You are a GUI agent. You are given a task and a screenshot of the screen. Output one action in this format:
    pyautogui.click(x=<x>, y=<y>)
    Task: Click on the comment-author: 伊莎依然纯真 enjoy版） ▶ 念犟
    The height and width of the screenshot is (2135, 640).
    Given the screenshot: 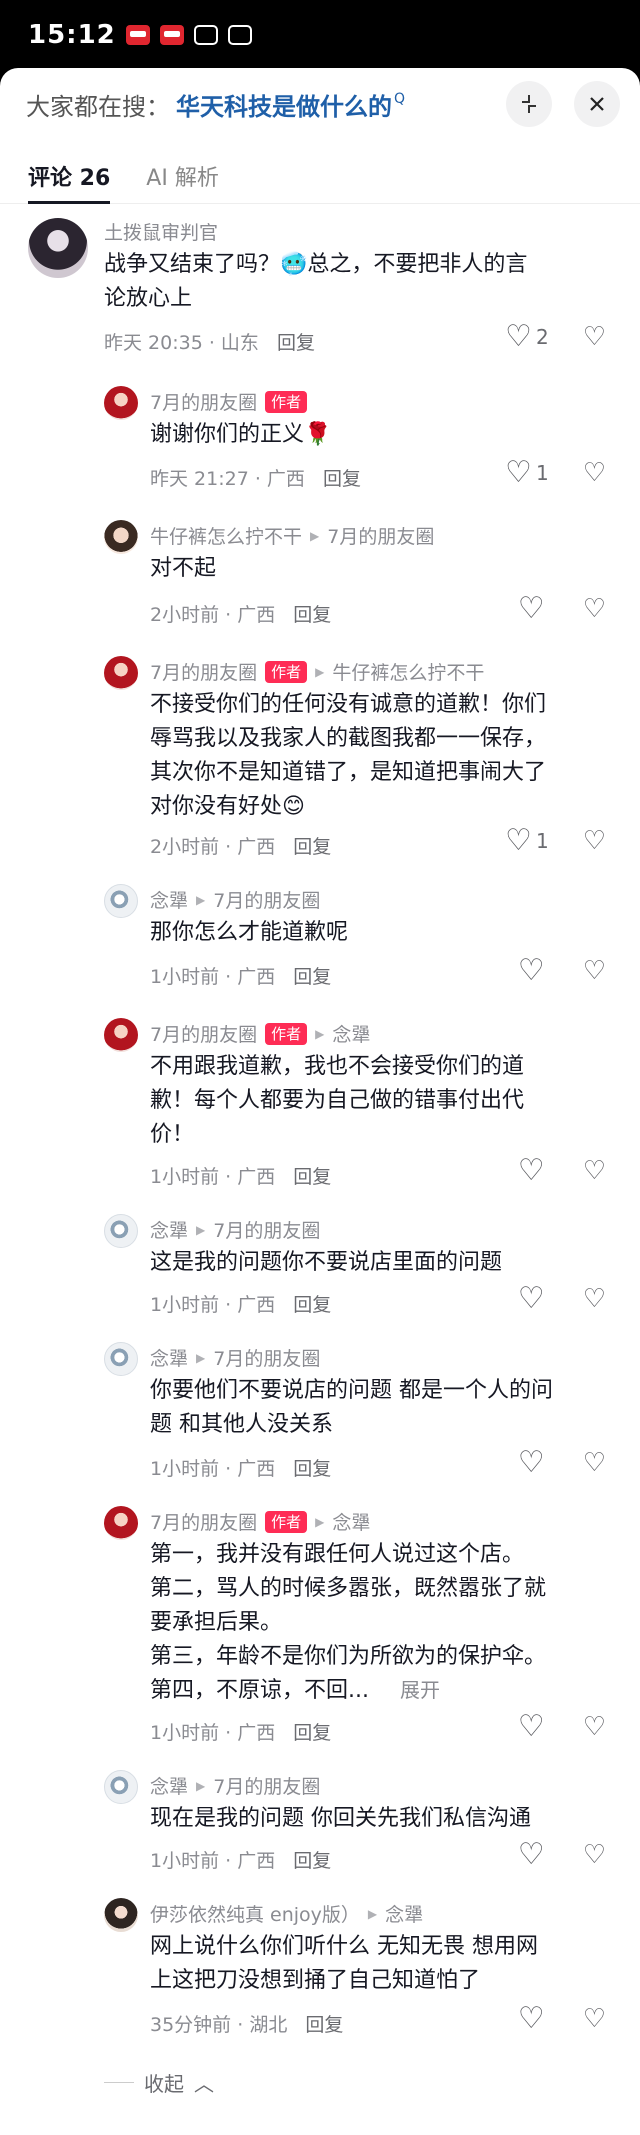 What is the action you would take?
    pyautogui.click(x=286, y=1913)
    